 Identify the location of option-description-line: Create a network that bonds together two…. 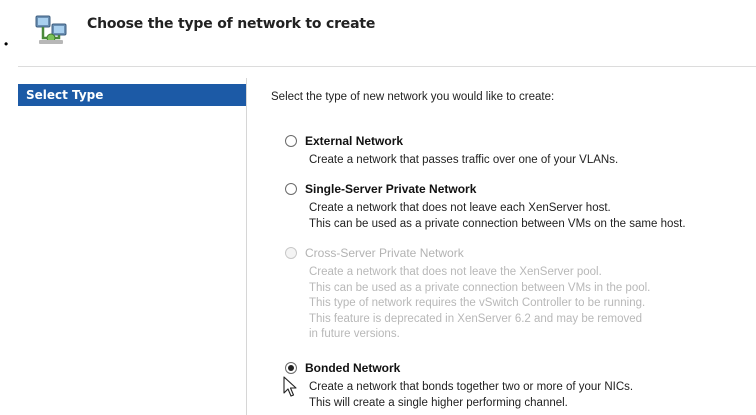
(471, 387).